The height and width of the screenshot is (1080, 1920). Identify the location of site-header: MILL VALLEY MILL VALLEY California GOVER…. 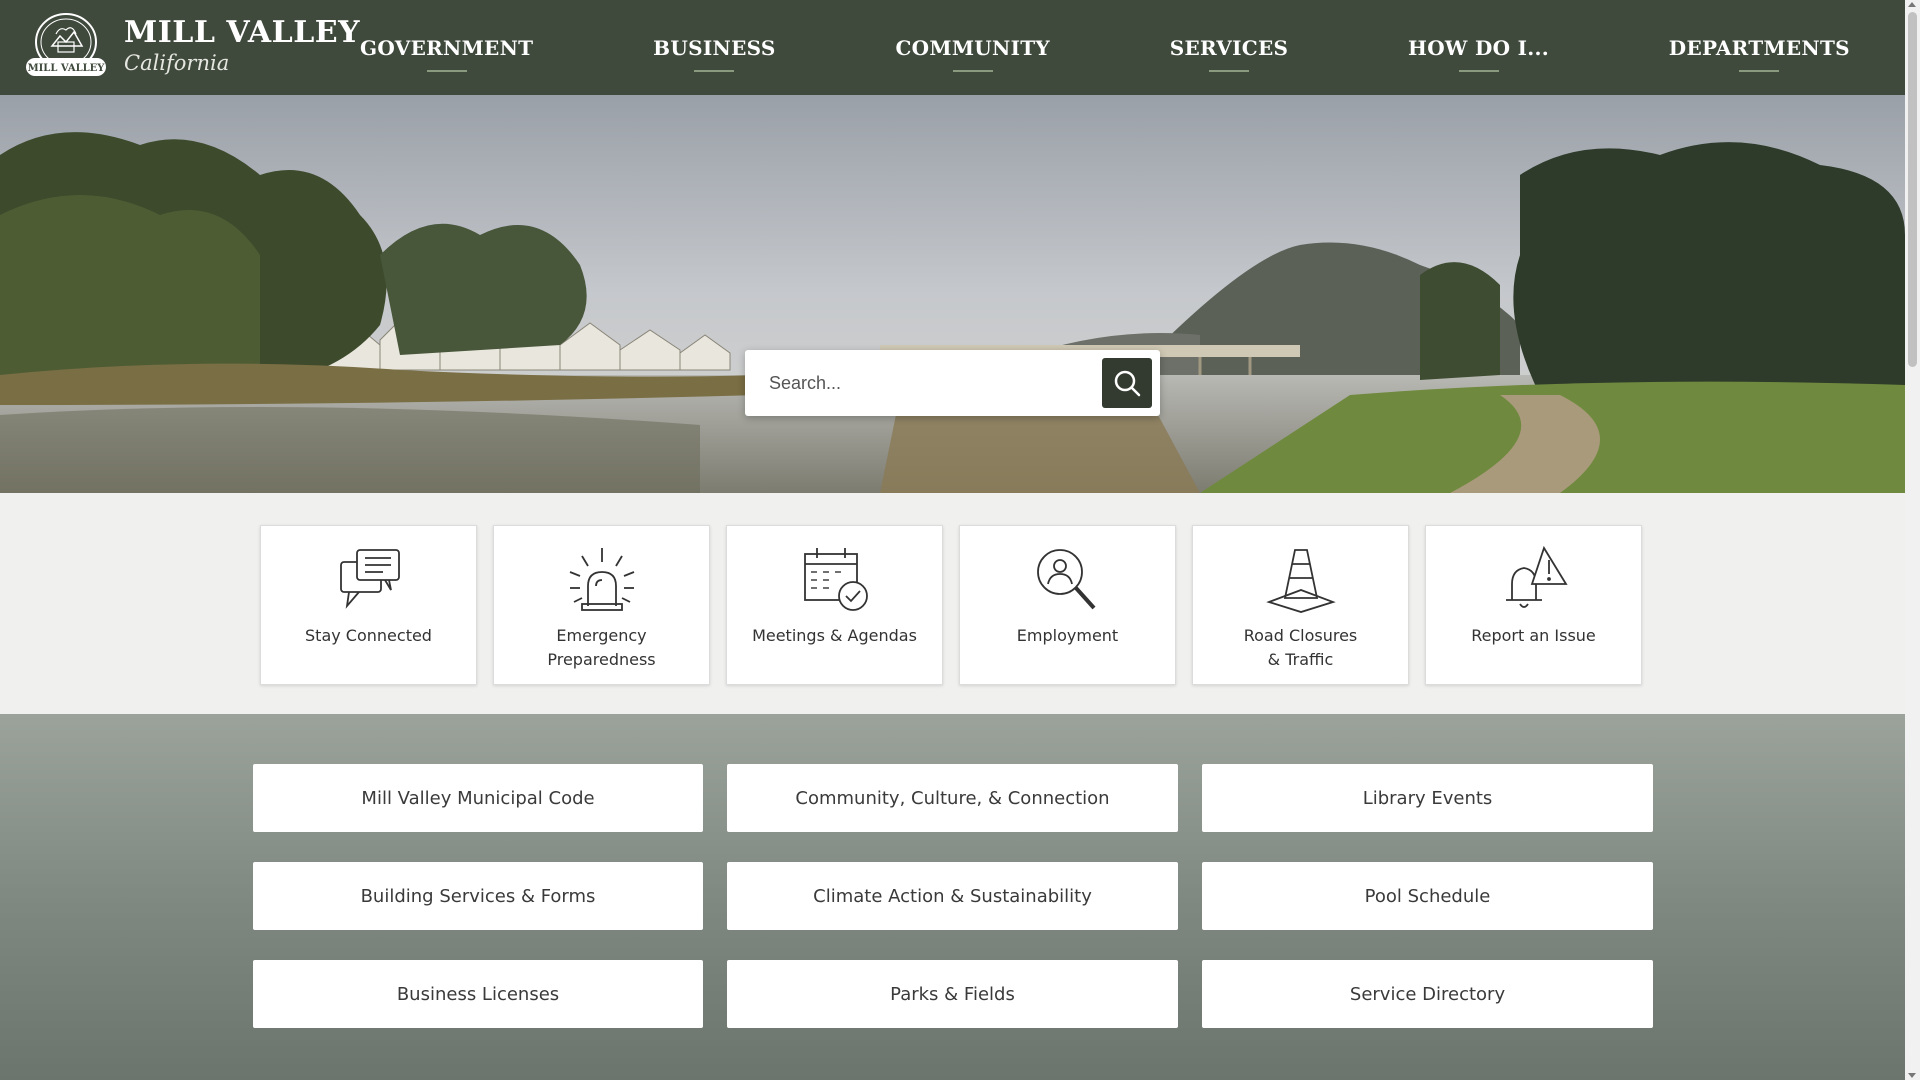
(952, 47).